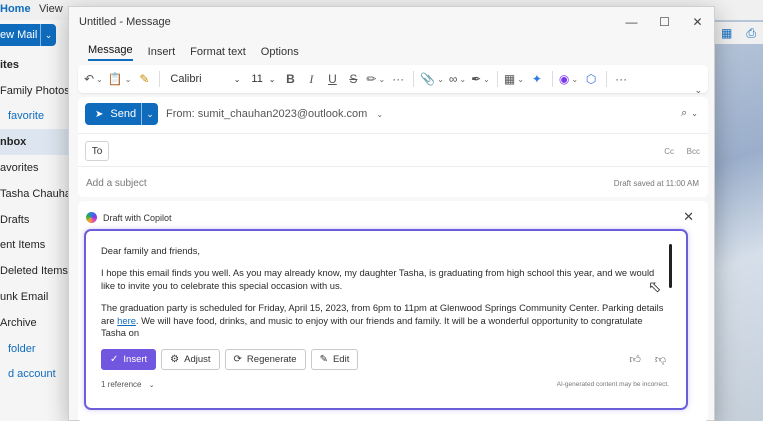 The image size is (763, 421). I want to click on undo-button: ↶ ⌄, so click(93, 79).